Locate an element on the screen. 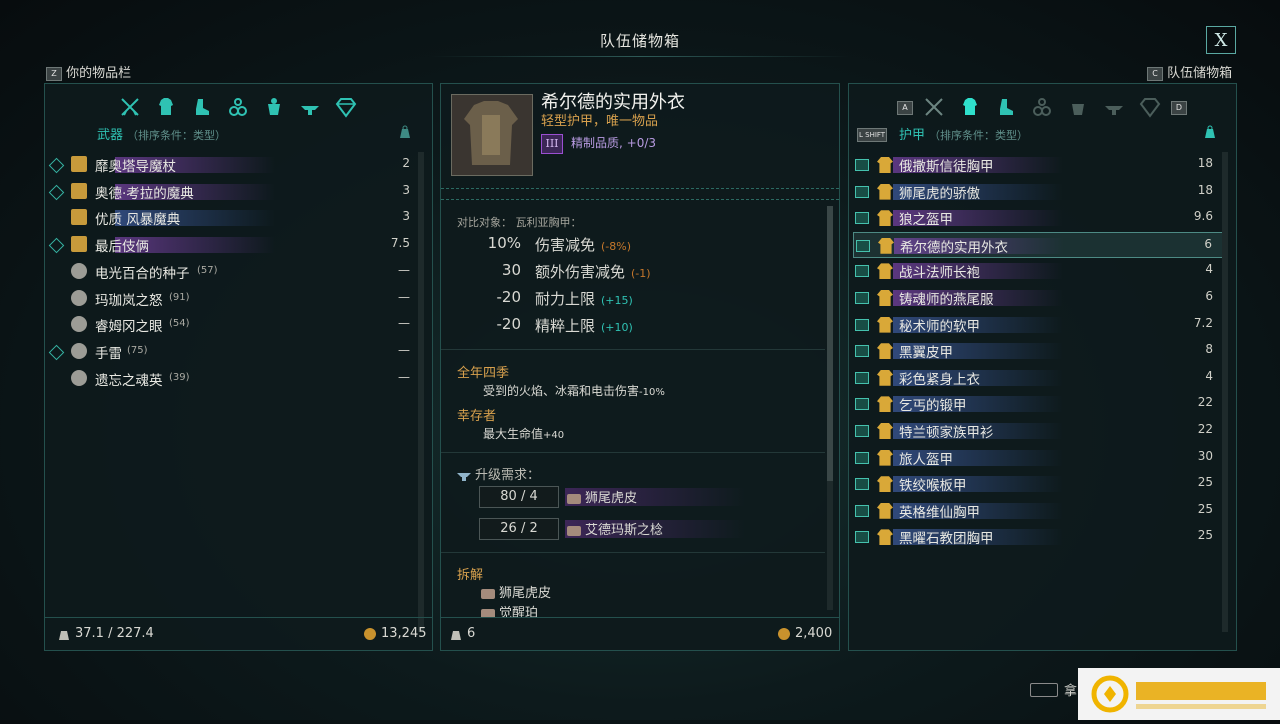  perk-text: 受到的火焰、冰霜和电击伤害 is located at coordinates (561, 391).